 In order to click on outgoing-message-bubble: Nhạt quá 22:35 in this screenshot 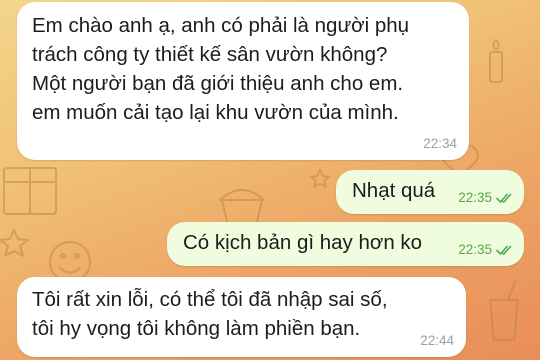, I will do `click(430, 192)`.